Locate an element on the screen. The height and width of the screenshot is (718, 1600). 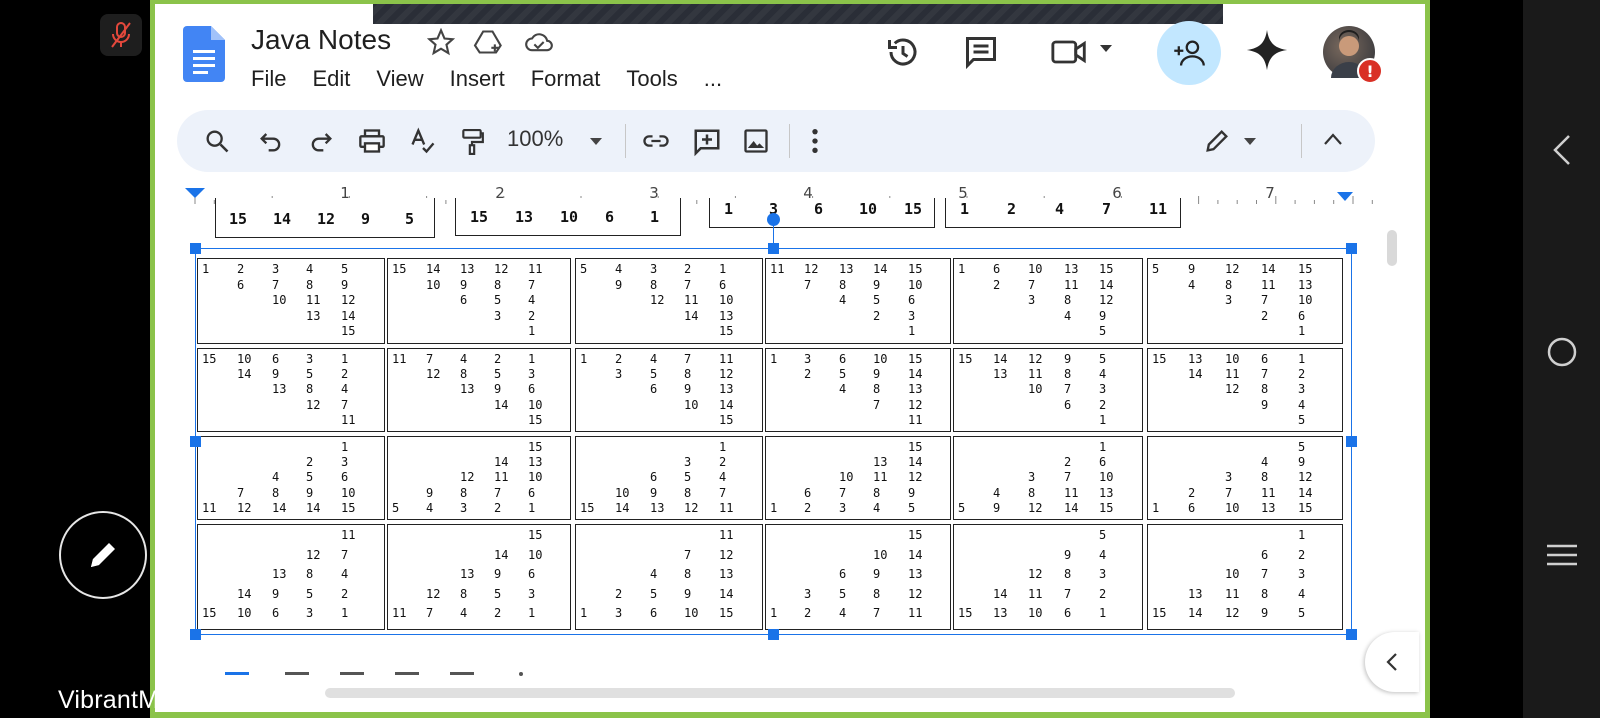
resize-handle-bottom-left is located at coordinates (195, 634).